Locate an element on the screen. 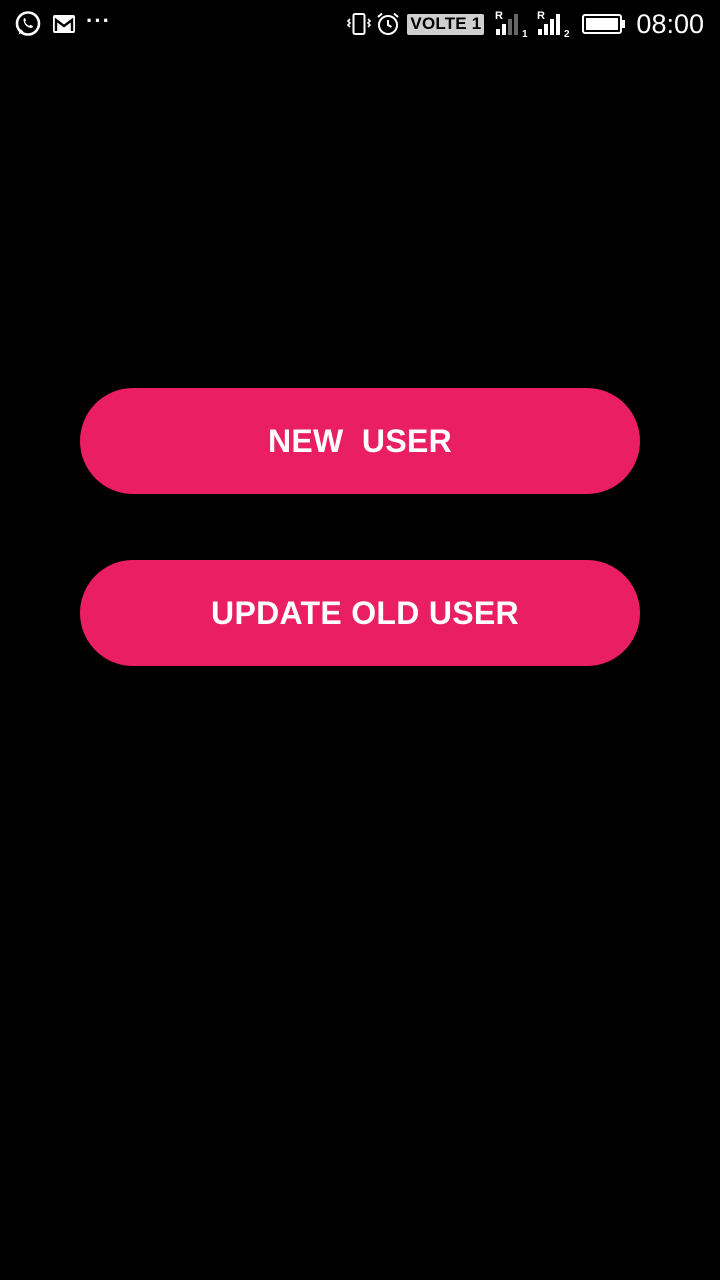  status-bar: ··· VOLTE 1 R 1 R 2 08:00 is located at coordinates (360, 25).